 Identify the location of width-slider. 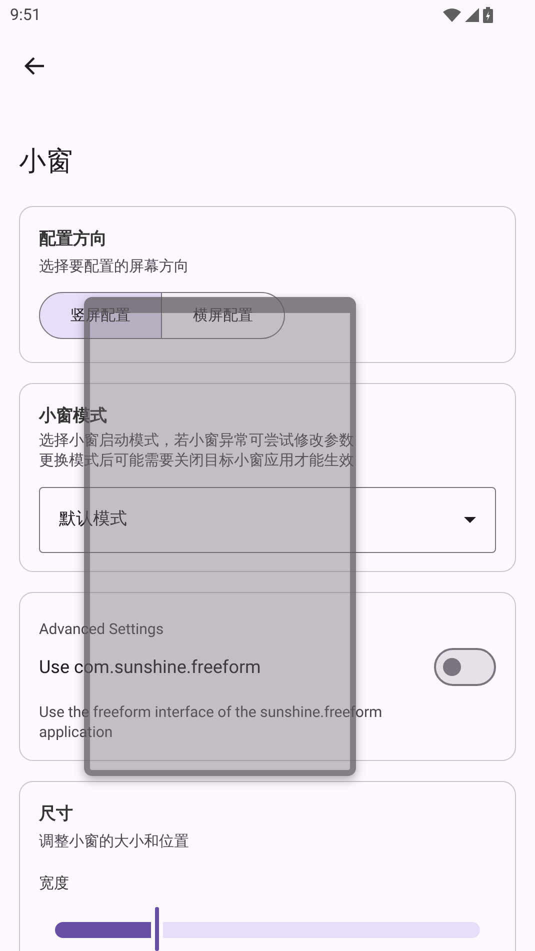
(267, 928).